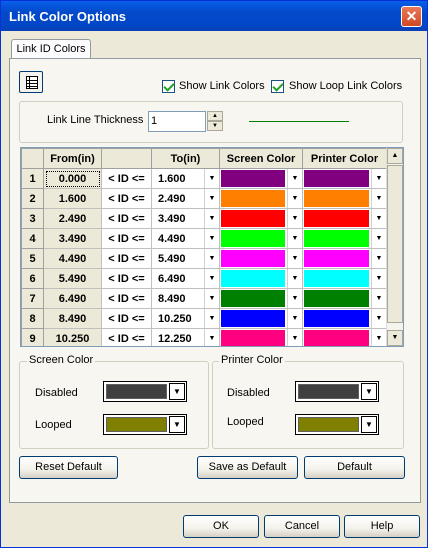 This screenshot has height=548, width=428. Describe the element at coordinates (215, 116) in the screenshot. I see `spin-up-icon: ▲` at that location.